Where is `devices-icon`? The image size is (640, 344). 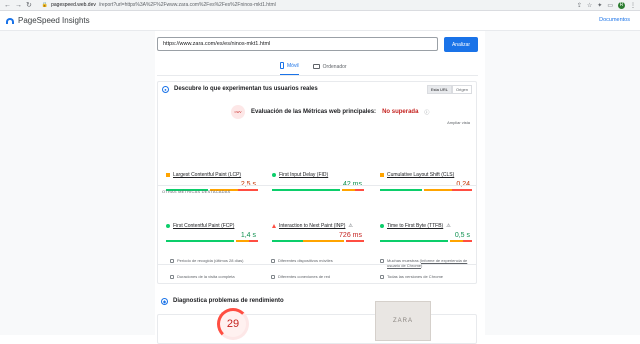 devices-icon is located at coordinates (273, 261).